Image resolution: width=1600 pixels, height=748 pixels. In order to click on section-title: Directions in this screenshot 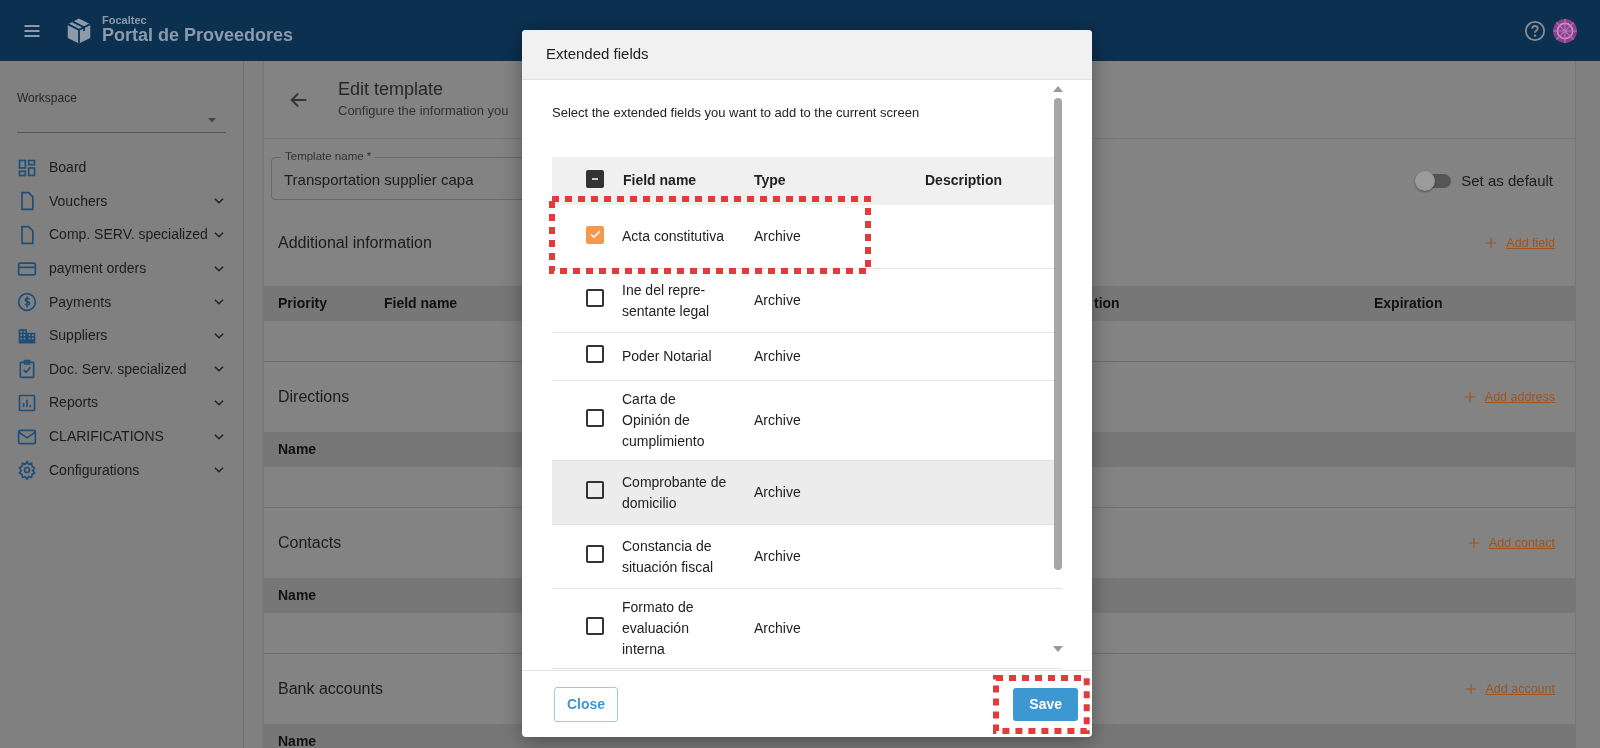, I will do `click(314, 397)`.